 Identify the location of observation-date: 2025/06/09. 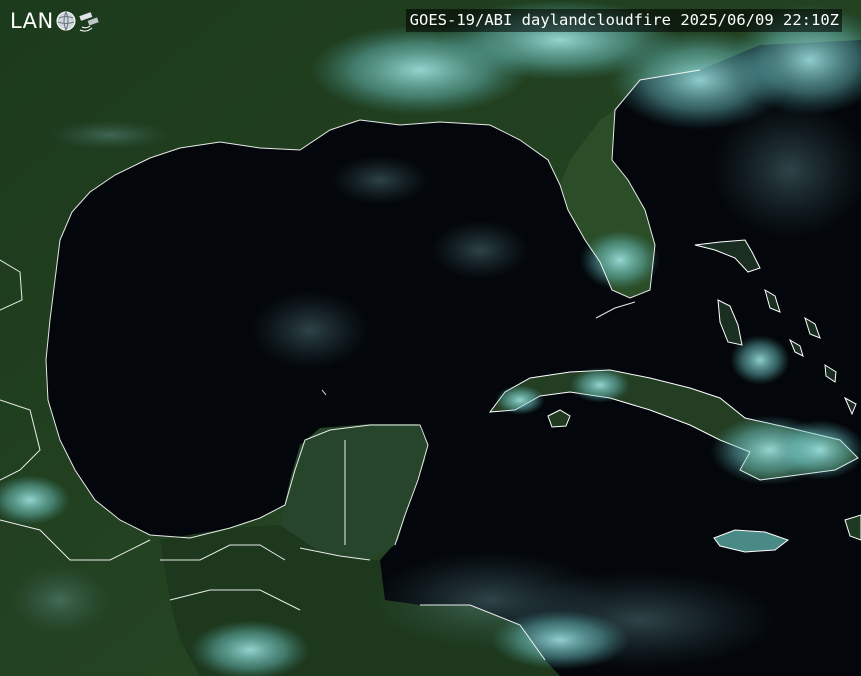
(727, 20).